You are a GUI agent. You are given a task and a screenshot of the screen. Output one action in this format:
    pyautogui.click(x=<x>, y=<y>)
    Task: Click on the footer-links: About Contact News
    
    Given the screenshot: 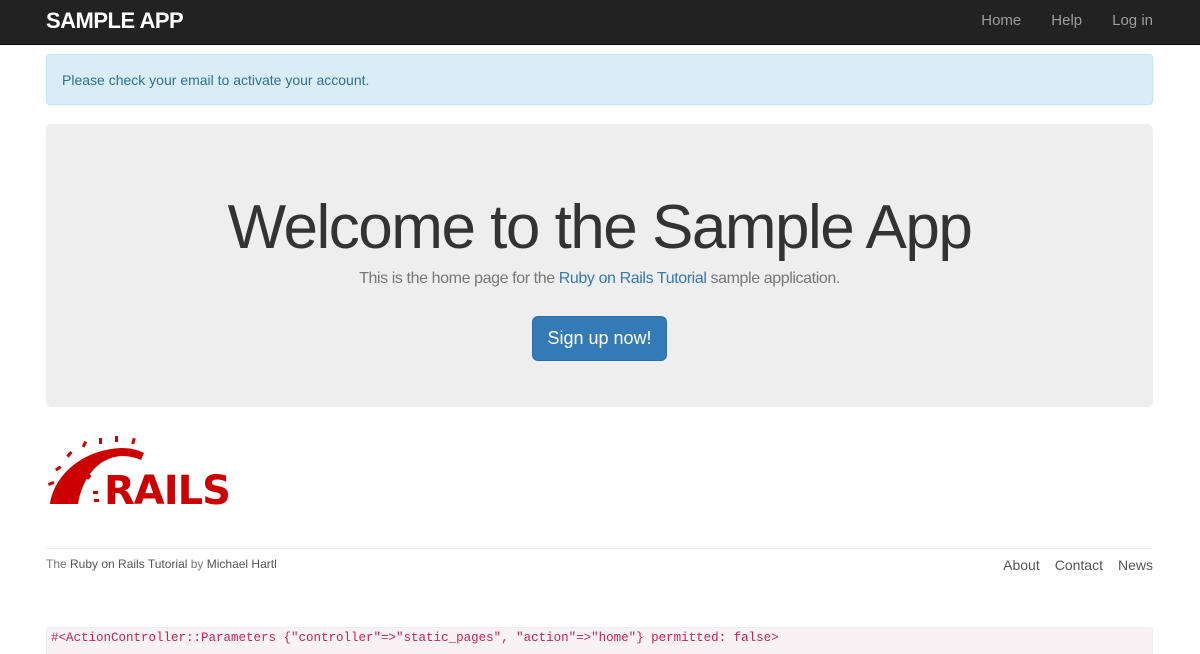 What is the action you would take?
    pyautogui.click(x=1070, y=565)
    